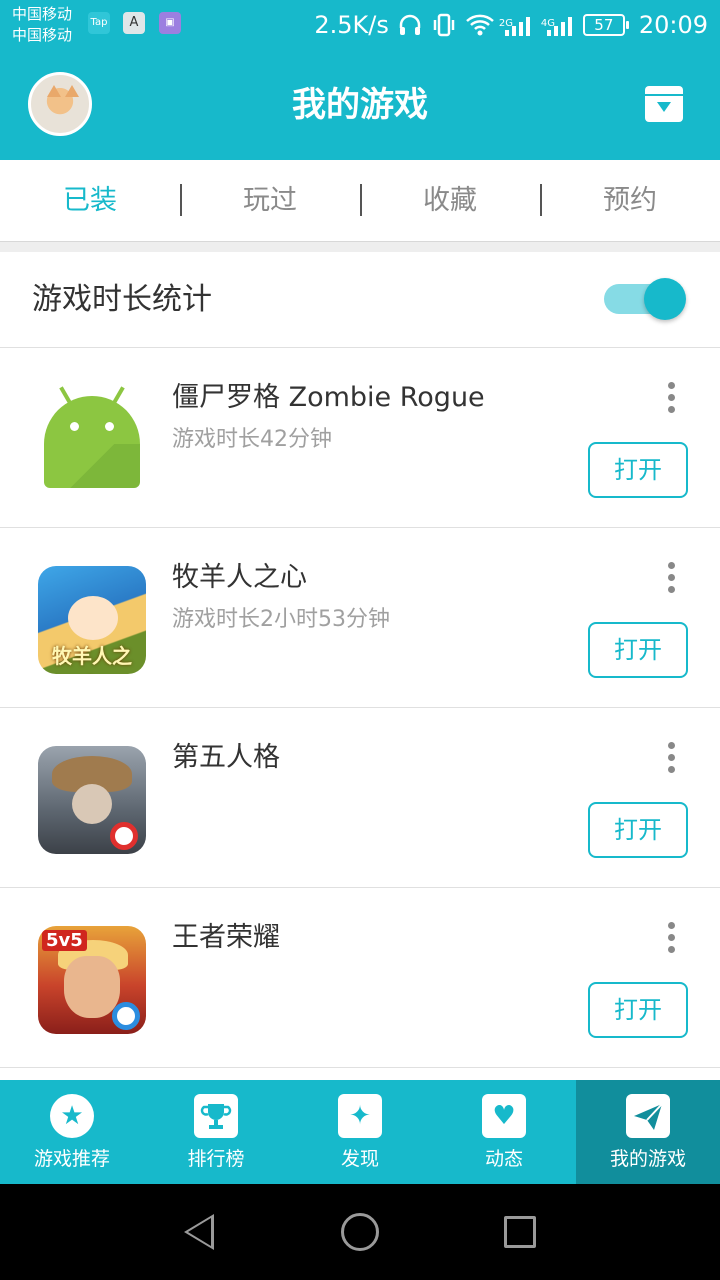 The width and height of the screenshot is (720, 1280). What do you see at coordinates (505, 23) in the screenshot?
I see `signal-2g-label: 2G` at bounding box center [505, 23].